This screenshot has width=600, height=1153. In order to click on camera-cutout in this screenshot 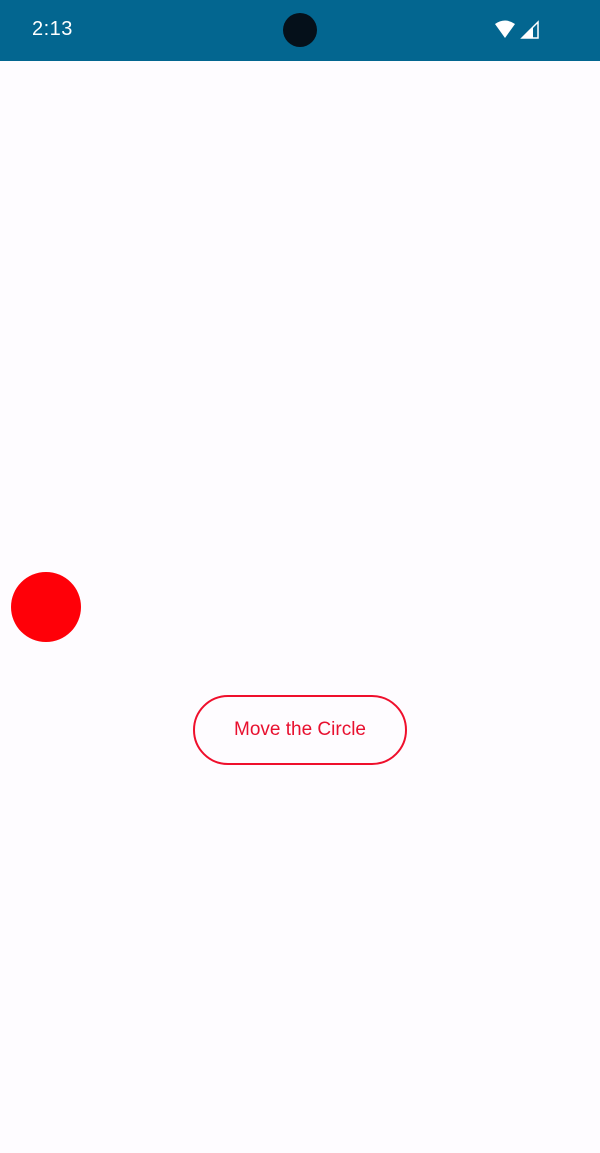, I will do `click(300, 30)`.